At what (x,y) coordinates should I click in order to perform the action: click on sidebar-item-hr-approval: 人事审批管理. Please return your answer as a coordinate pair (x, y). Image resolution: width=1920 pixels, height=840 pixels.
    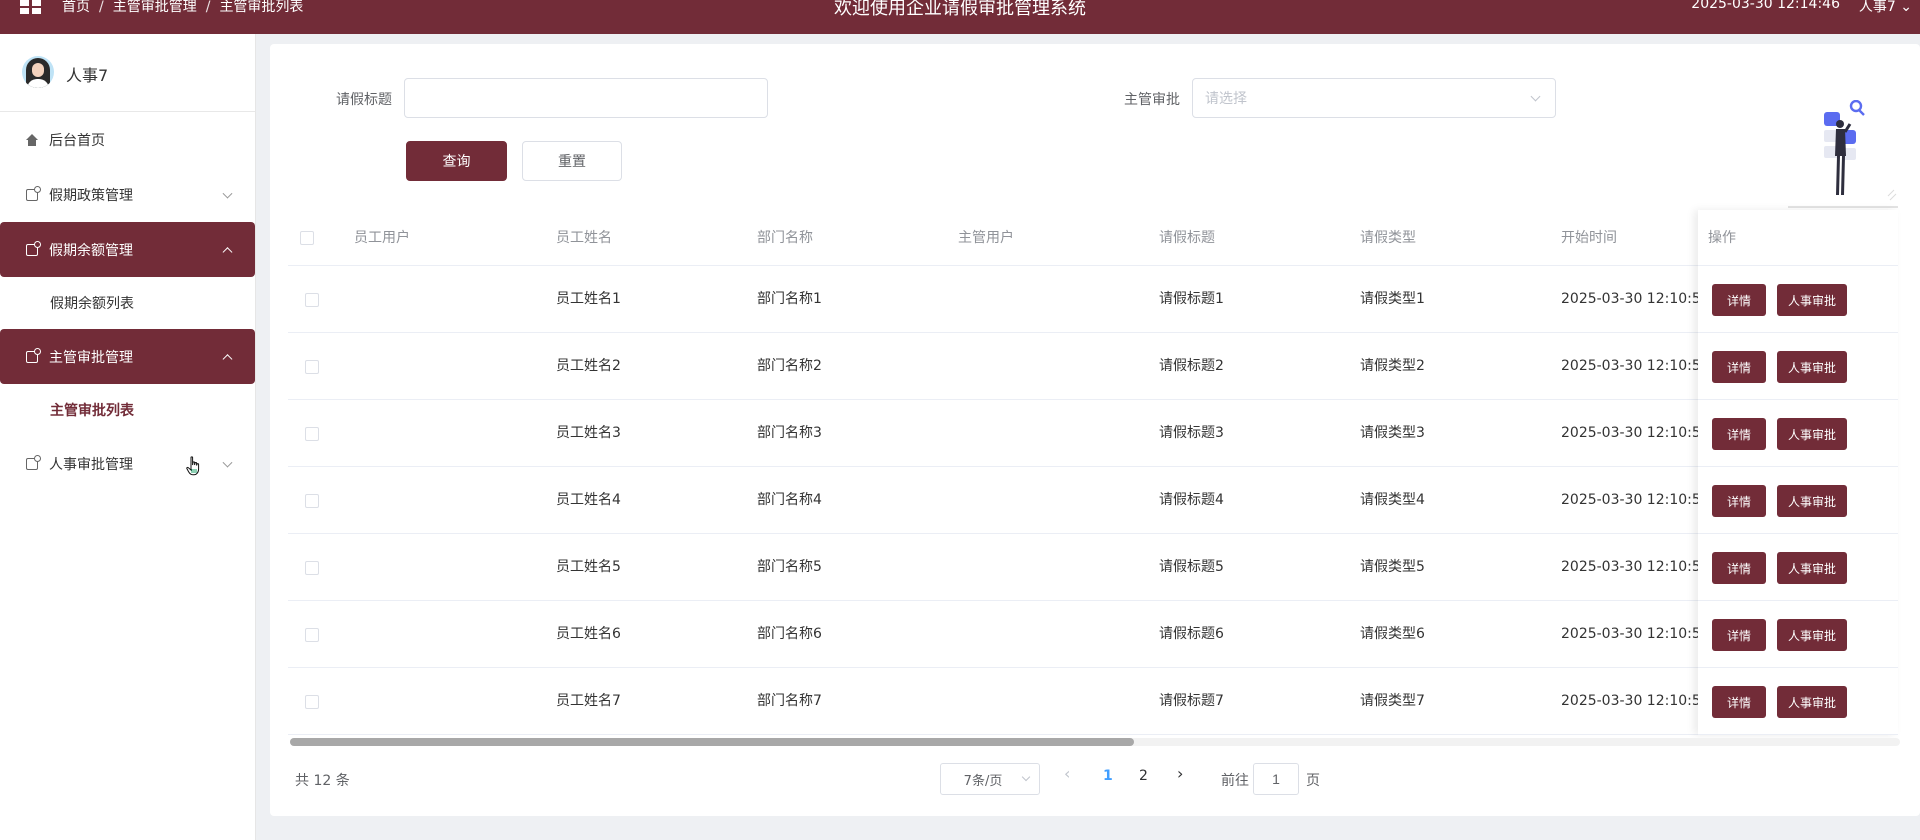
    Looking at the image, I should click on (127, 463).